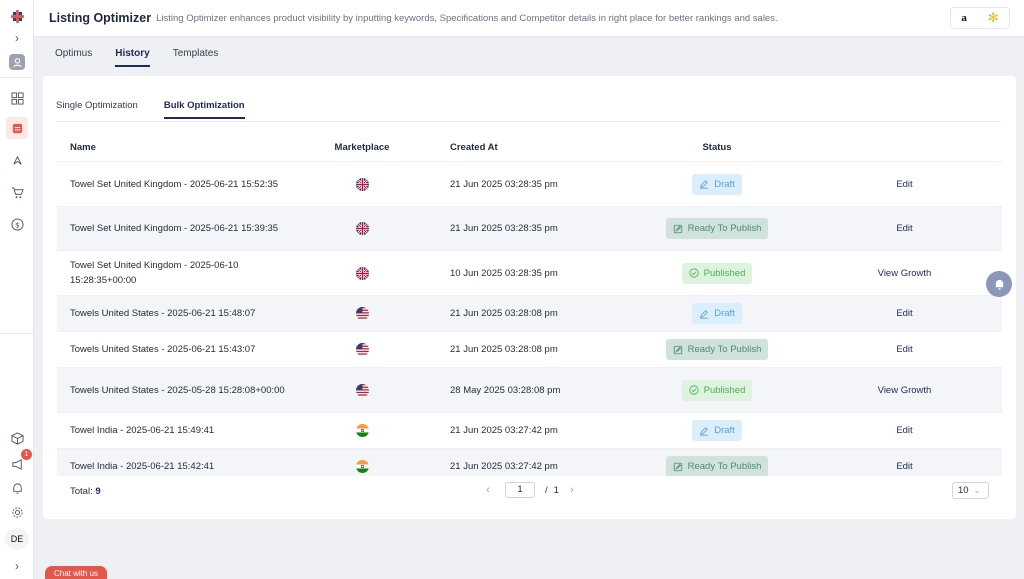 The image size is (1024, 579). Describe the element at coordinates (362, 147) in the screenshot. I see `column-header-marketplace: Marketplace` at that location.